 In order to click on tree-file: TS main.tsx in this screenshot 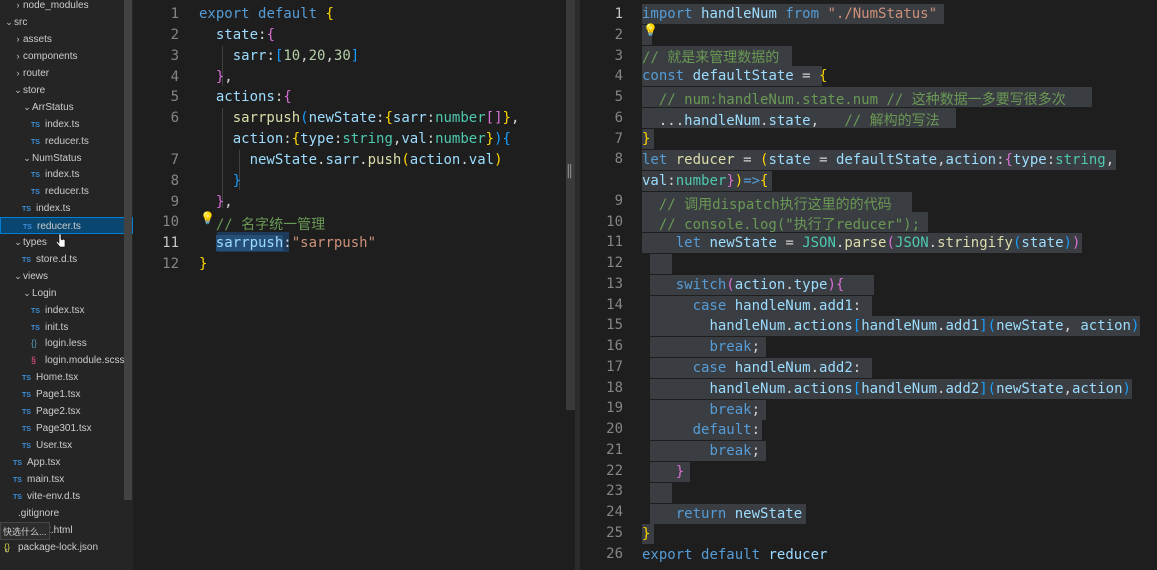, I will do `click(66, 479)`.